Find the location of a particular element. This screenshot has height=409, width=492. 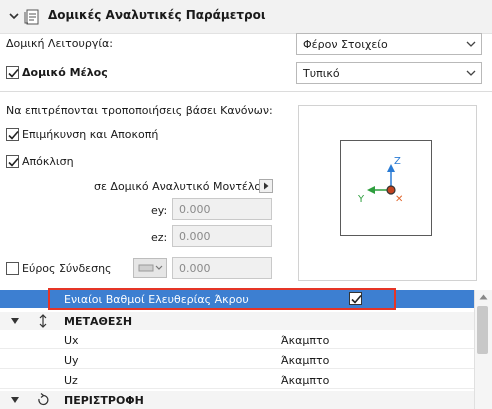

extend-trim-checkbox is located at coordinates (12, 134).